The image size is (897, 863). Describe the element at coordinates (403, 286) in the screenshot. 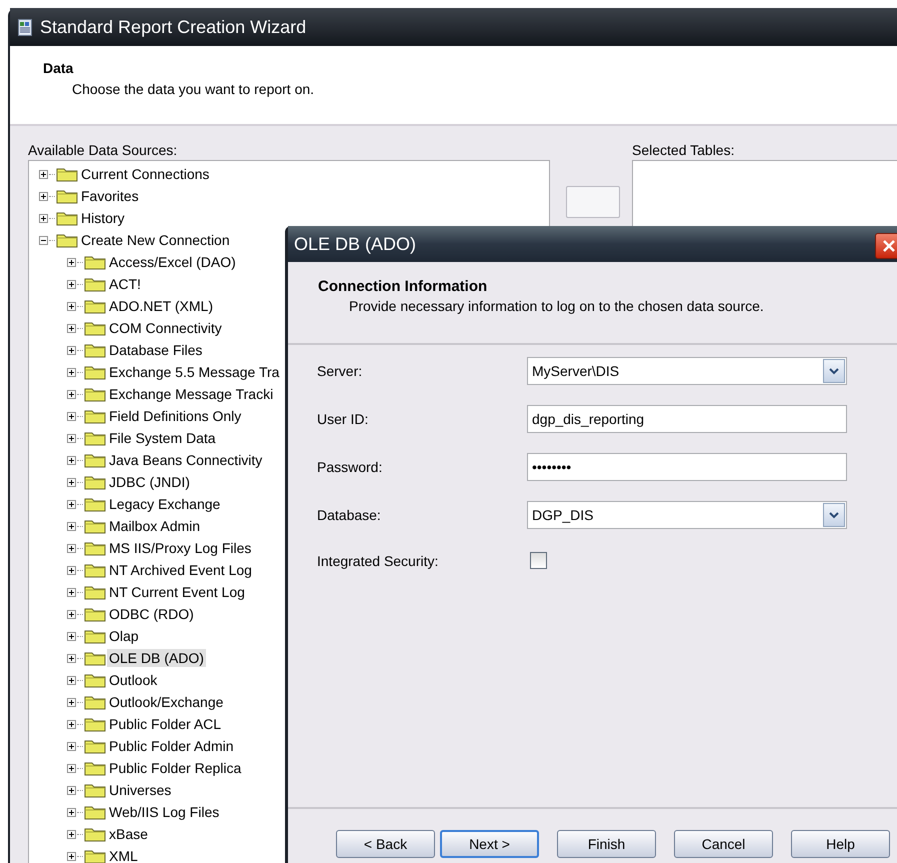

I see `section-title: Connection Information` at that location.